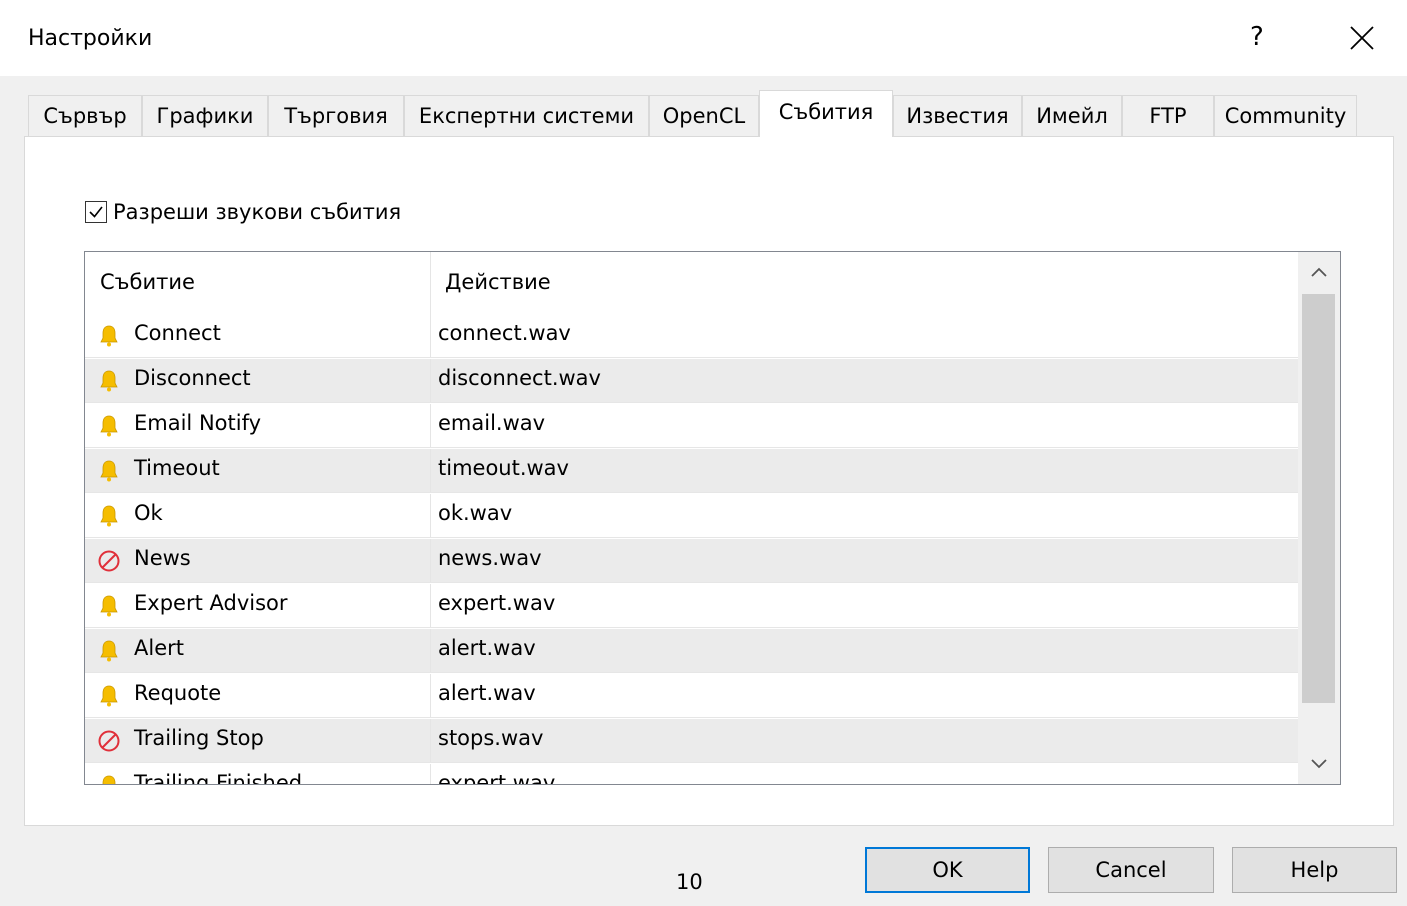 The image size is (1407, 906). What do you see at coordinates (1131, 870) in the screenshot?
I see `cancel-button: Cancel` at bounding box center [1131, 870].